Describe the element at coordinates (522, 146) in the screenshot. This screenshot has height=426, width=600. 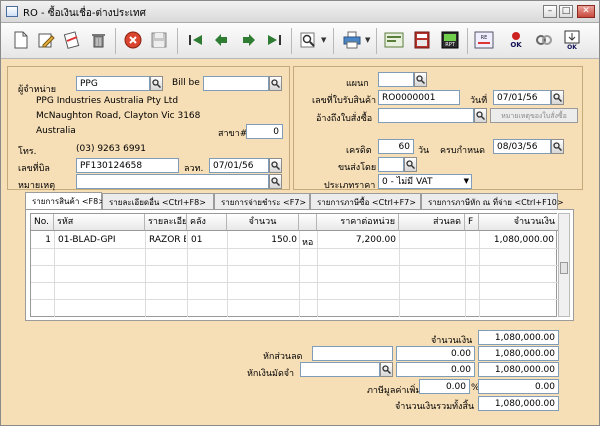
I see `due-date-input: 08/03/56` at that location.